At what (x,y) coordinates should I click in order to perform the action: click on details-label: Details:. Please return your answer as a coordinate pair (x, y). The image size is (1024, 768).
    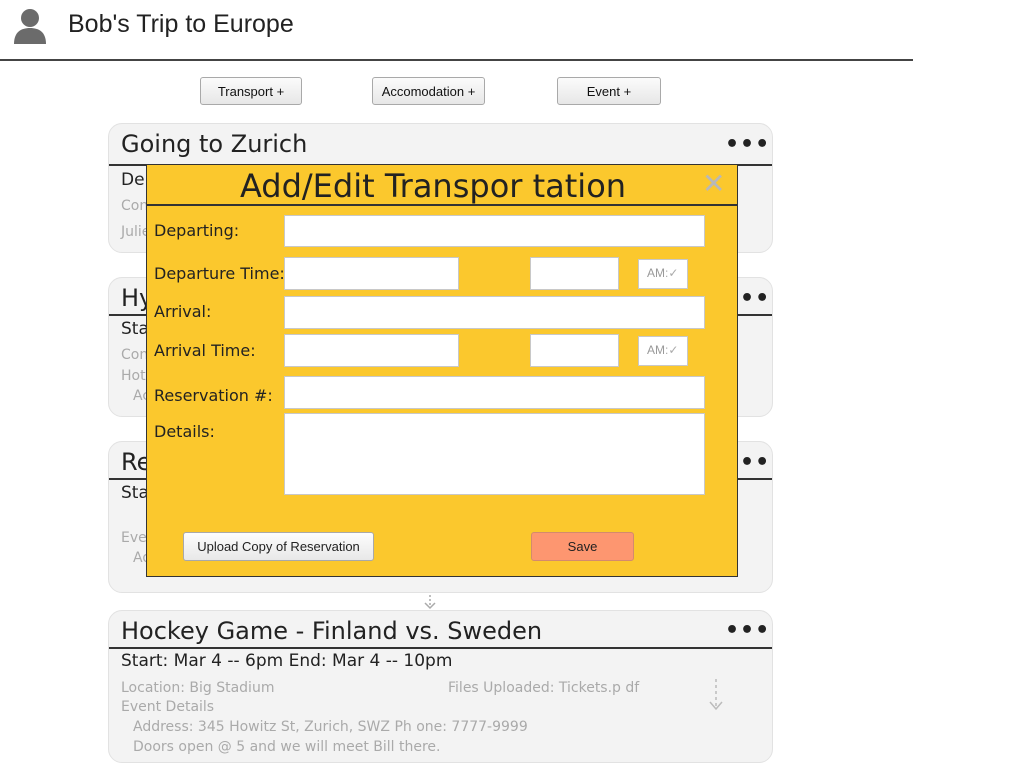
    Looking at the image, I should click on (184, 431).